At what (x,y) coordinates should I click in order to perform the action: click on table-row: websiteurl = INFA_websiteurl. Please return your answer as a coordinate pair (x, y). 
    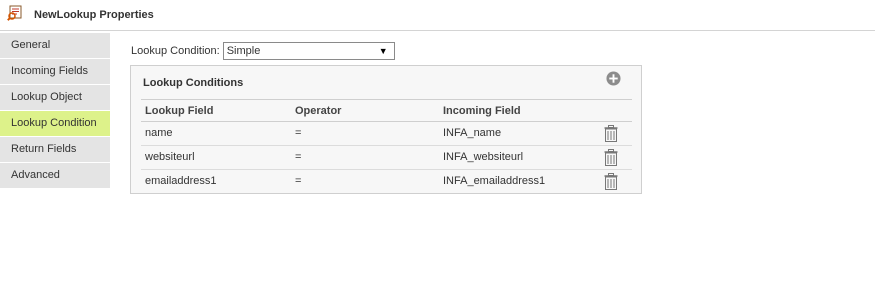
    Looking at the image, I should click on (386, 158).